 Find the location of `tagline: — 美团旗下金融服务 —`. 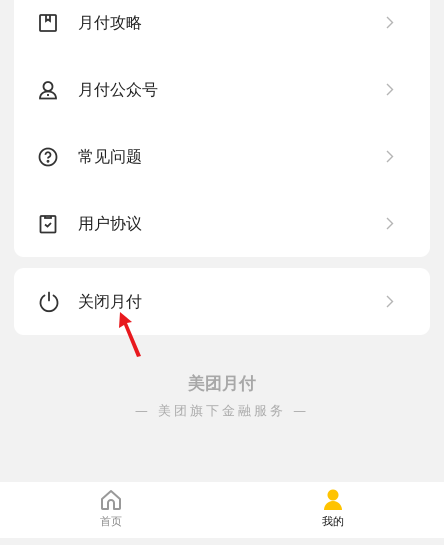

tagline: — 美团旗下金融服务 — is located at coordinates (222, 412).